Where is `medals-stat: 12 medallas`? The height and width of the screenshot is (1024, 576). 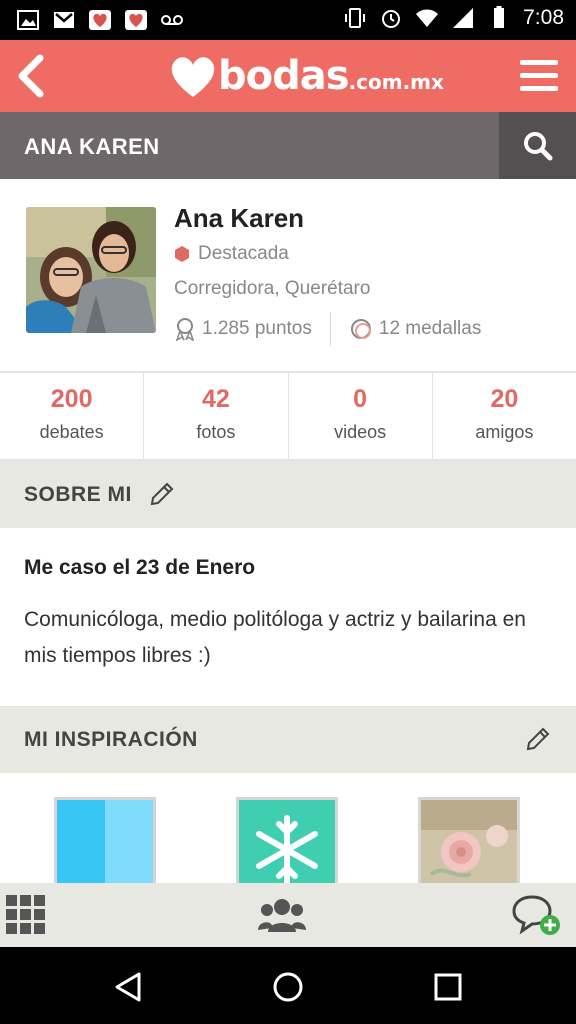 medals-stat: 12 medallas is located at coordinates (415, 329).